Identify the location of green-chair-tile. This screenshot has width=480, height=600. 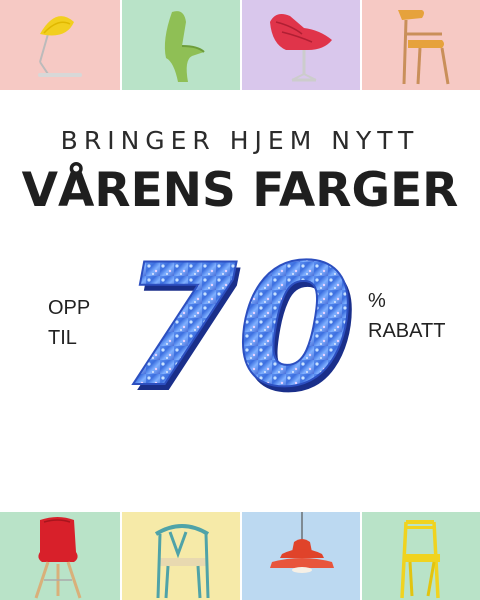
(180, 45).